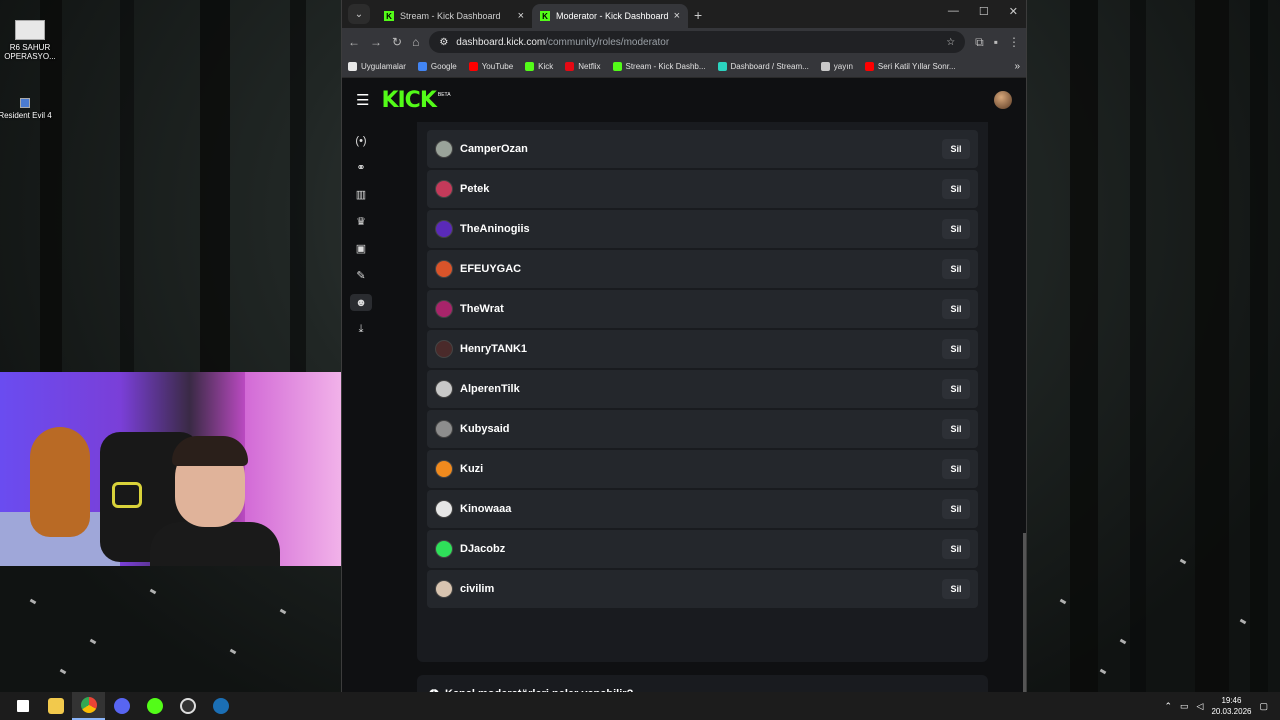  I want to click on bookmark-item: Google, so click(437, 66).